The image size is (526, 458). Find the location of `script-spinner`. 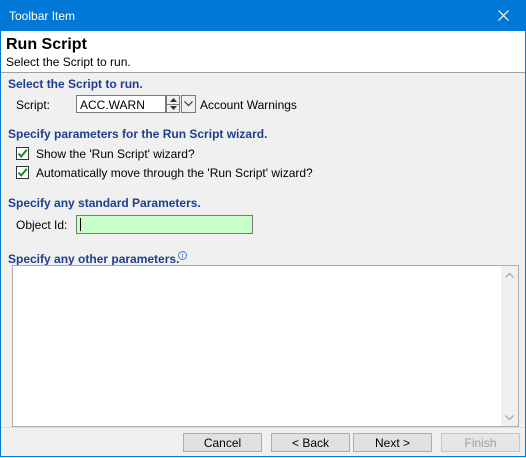

script-spinner is located at coordinates (173, 104).